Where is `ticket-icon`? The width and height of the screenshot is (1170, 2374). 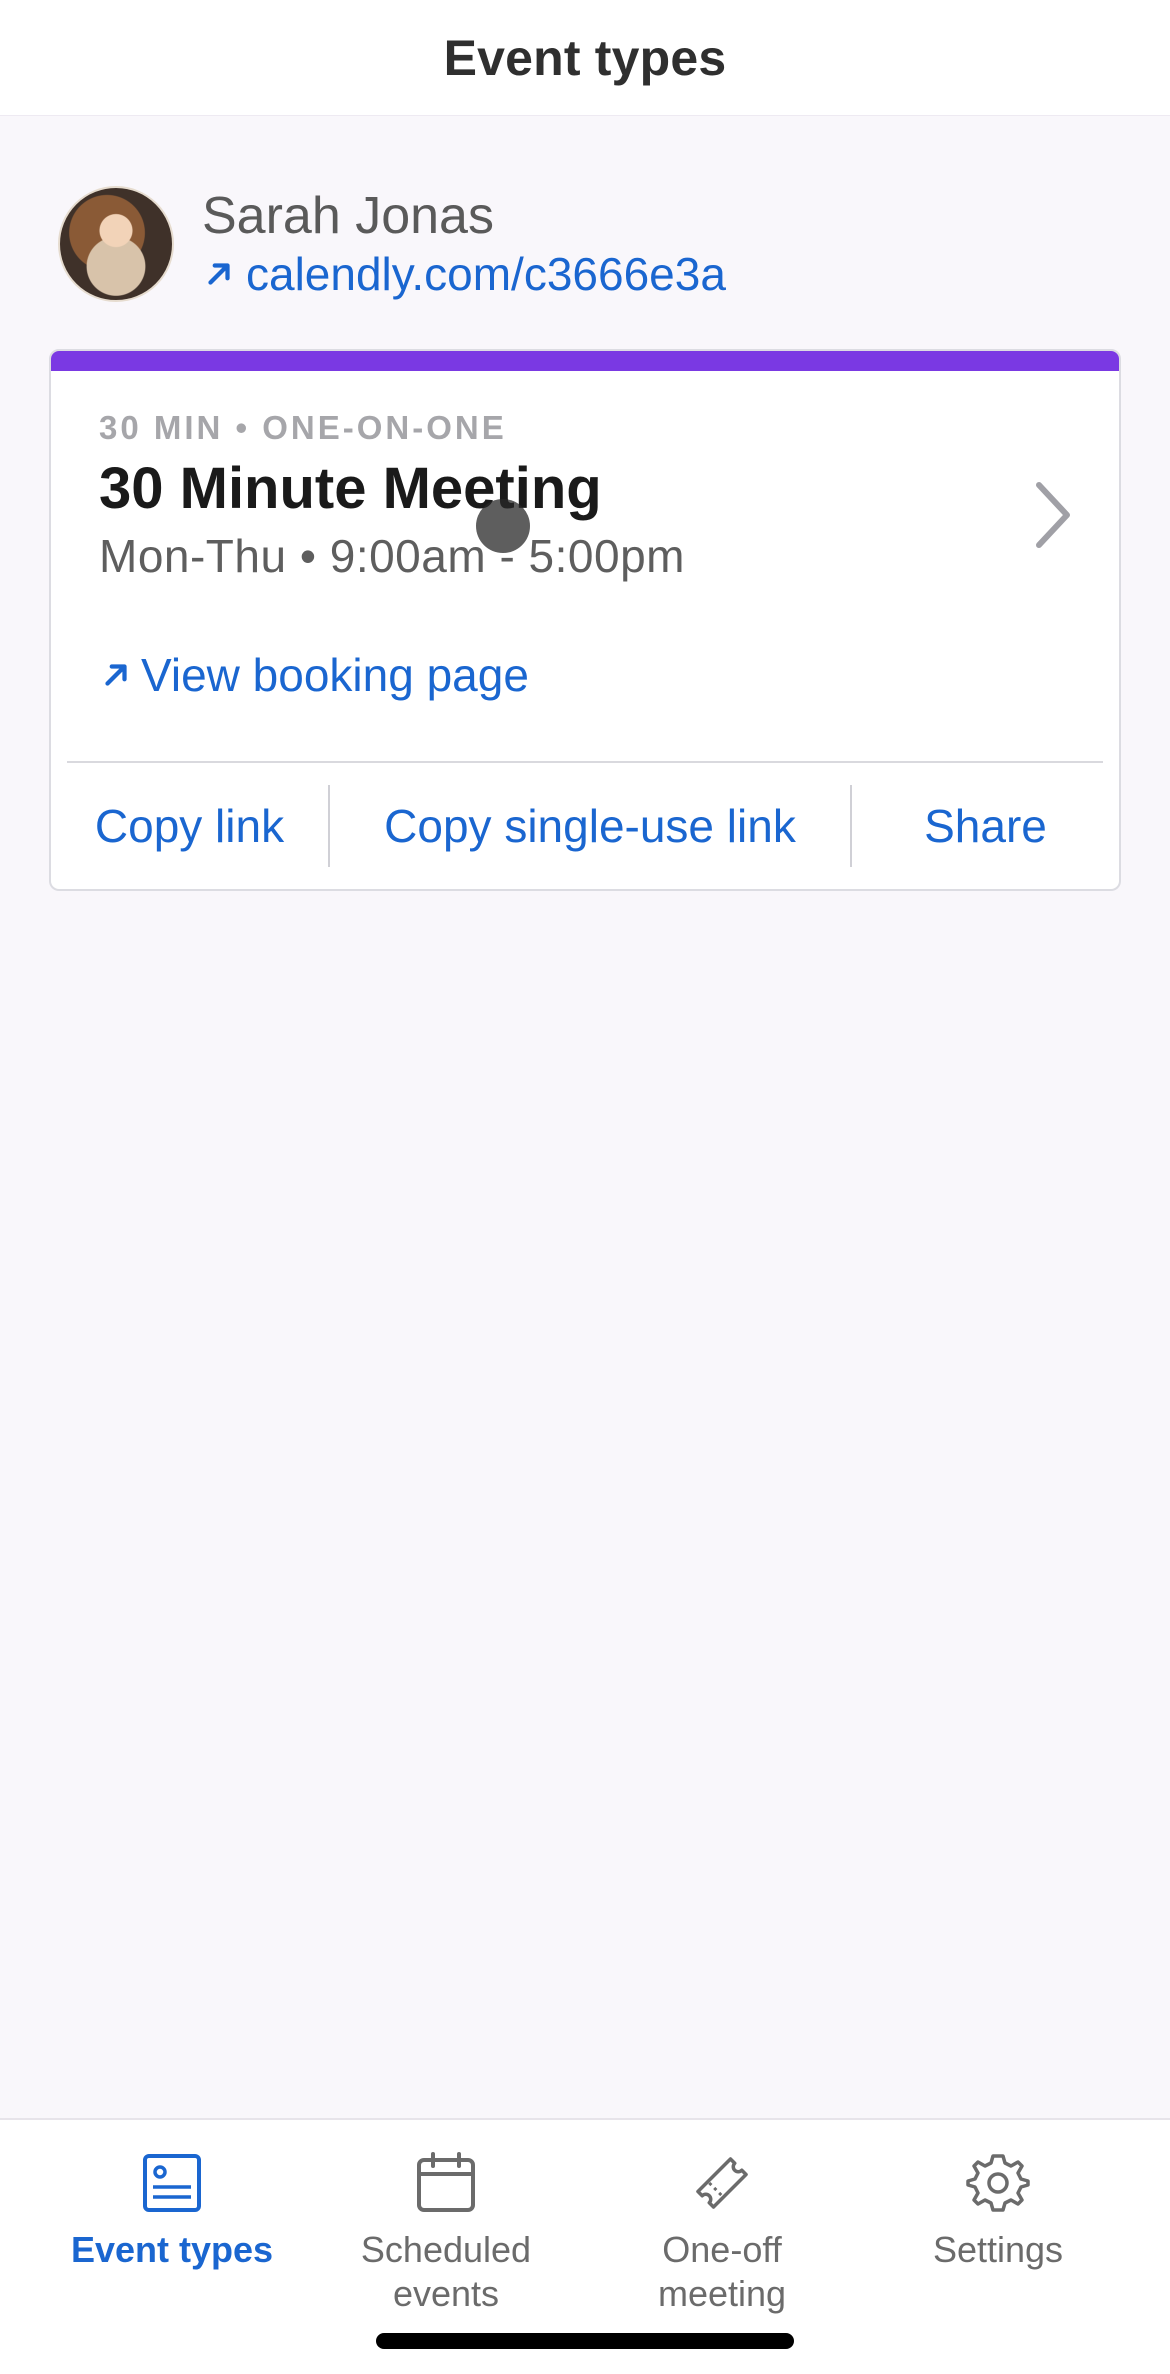 ticket-icon is located at coordinates (722, 2183).